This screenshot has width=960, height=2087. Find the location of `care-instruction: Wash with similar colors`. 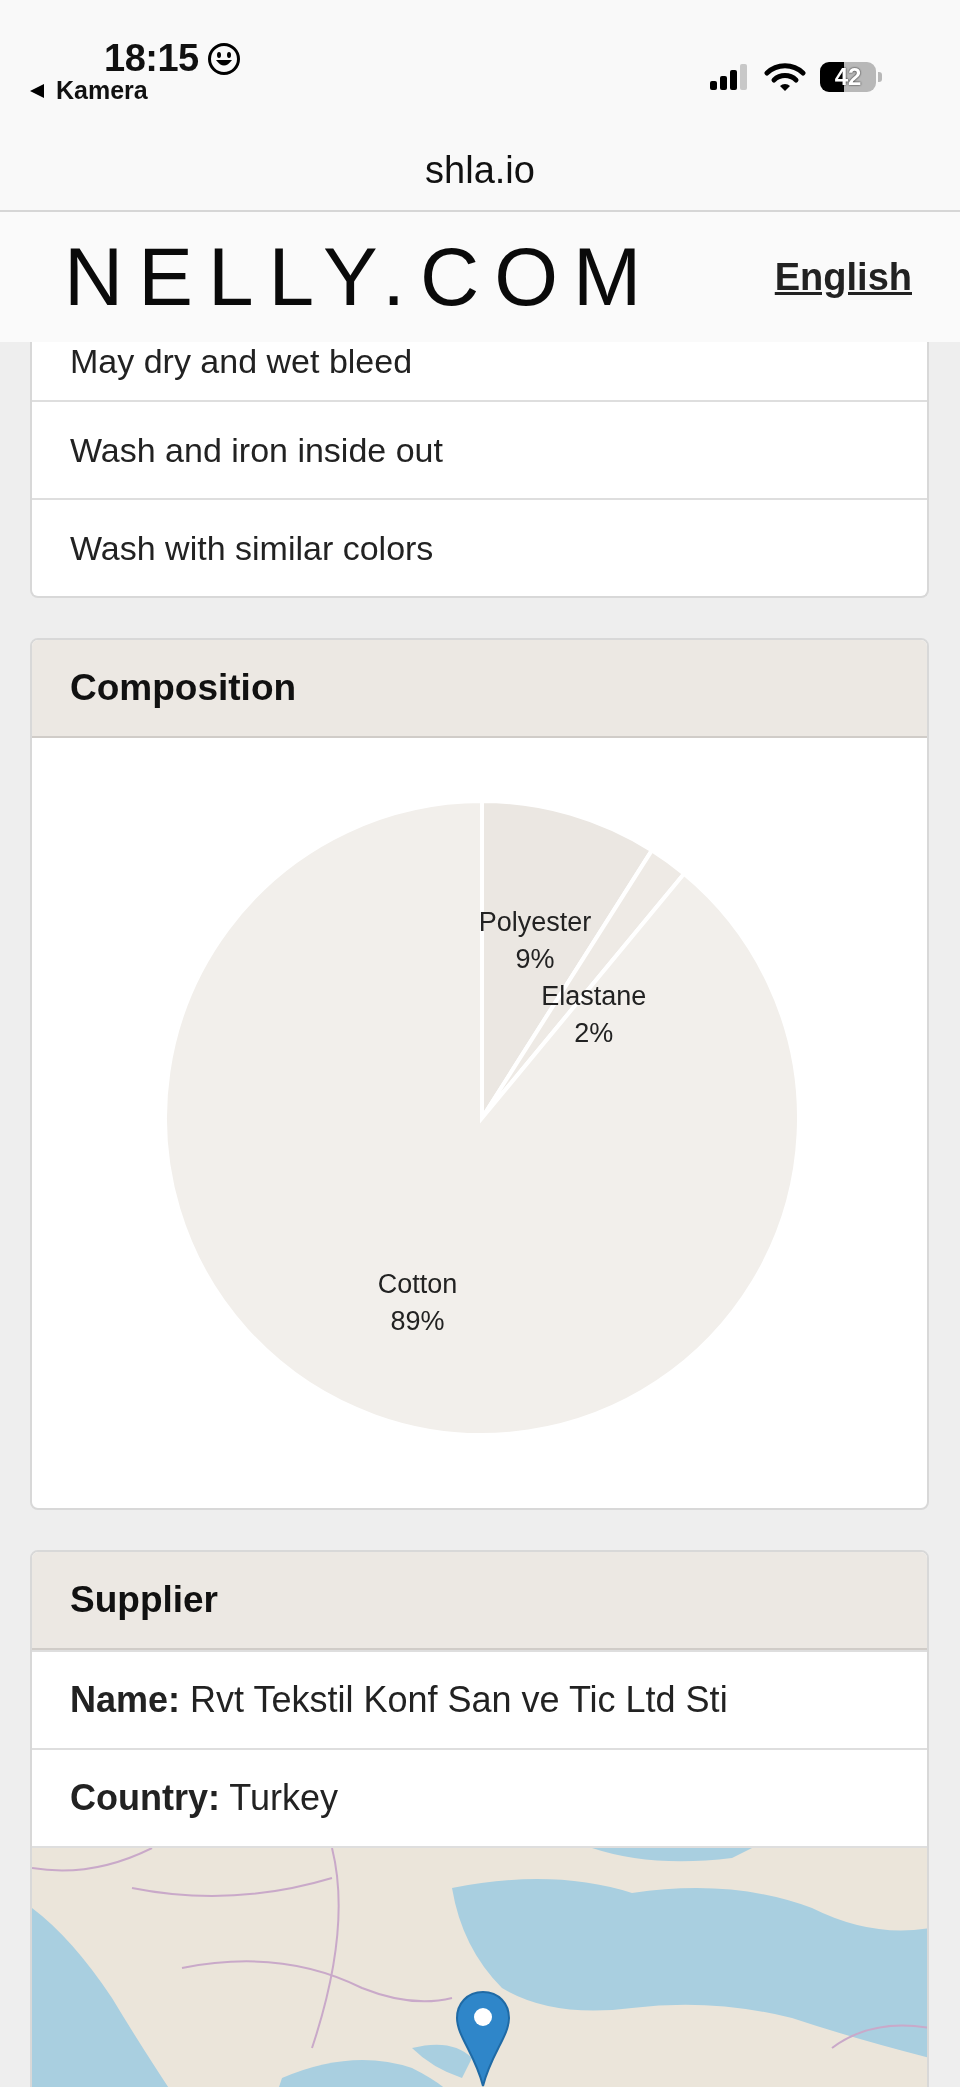

care-instruction: Wash with similar colors is located at coordinates (252, 548).